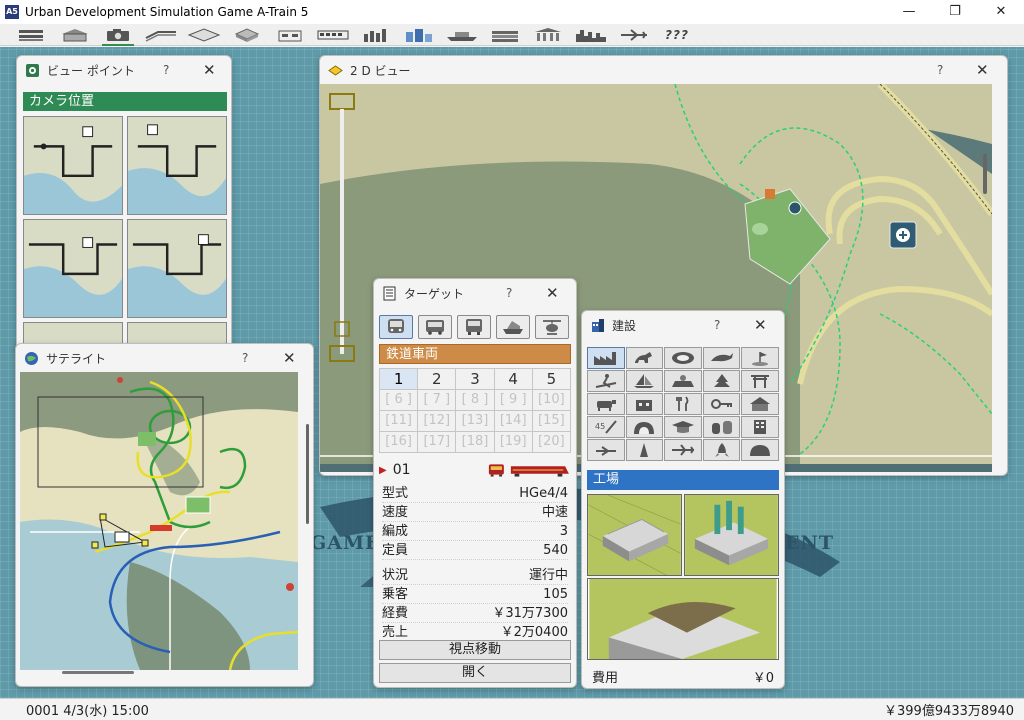 The height and width of the screenshot is (720, 1024). What do you see at coordinates (475, 575) in the screenshot?
I see `info-row: 状況 運行中` at bounding box center [475, 575].